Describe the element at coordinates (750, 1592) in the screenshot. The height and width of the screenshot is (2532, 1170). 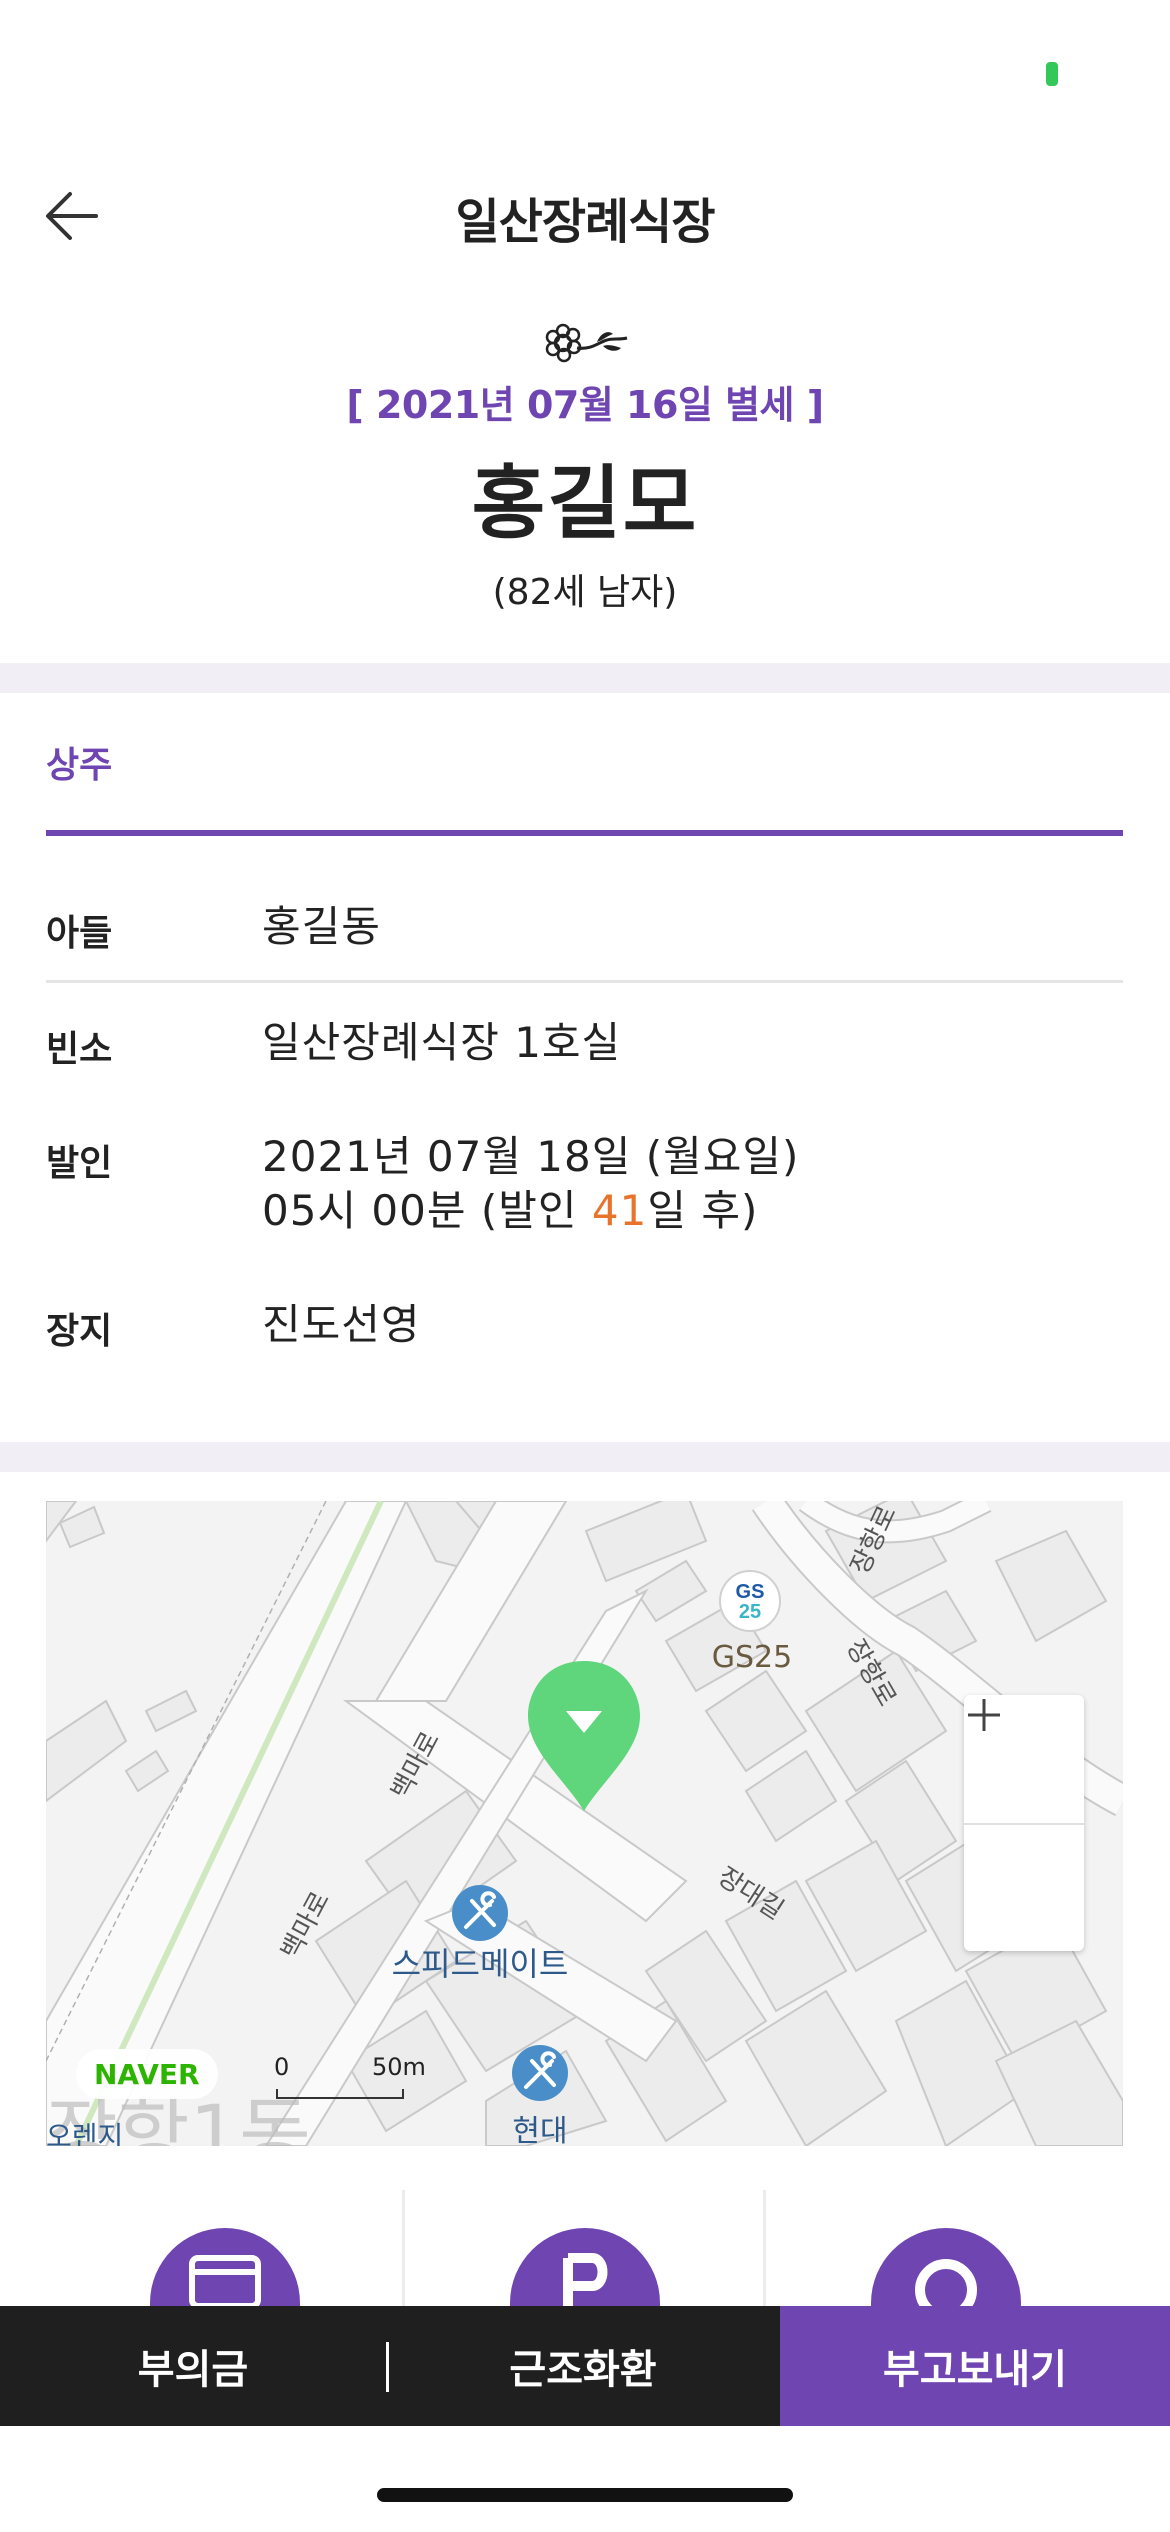
I see `gs25-logo-top: GS` at that location.